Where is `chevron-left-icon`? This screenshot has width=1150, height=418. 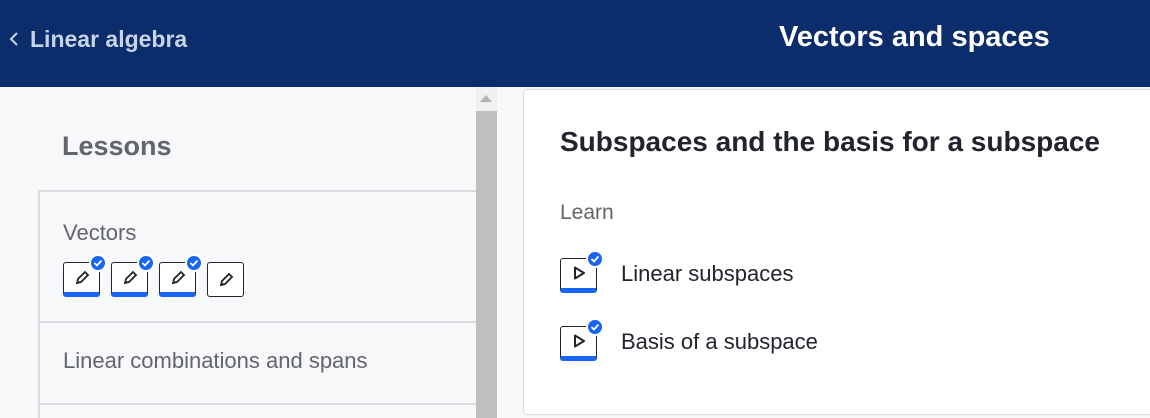
chevron-left-icon is located at coordinates (13, 39).